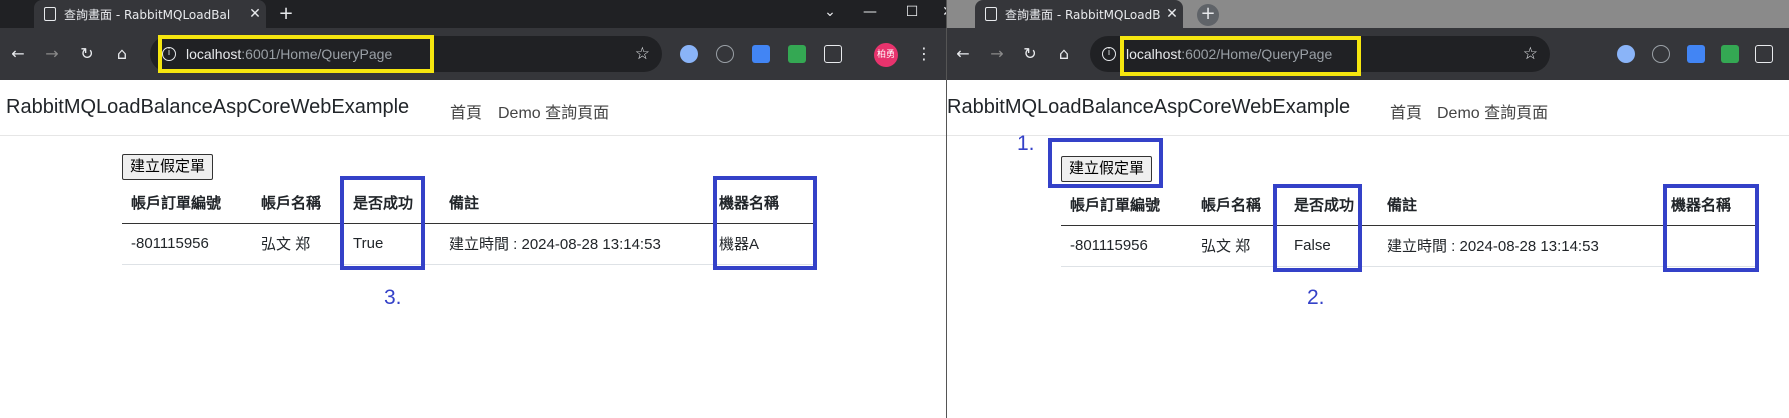 The width and height of the screenshot is (1789, 418). Describe the element at coordinates (393, 297) in the screenshot. I see `annotation-number: 3.` at that location.